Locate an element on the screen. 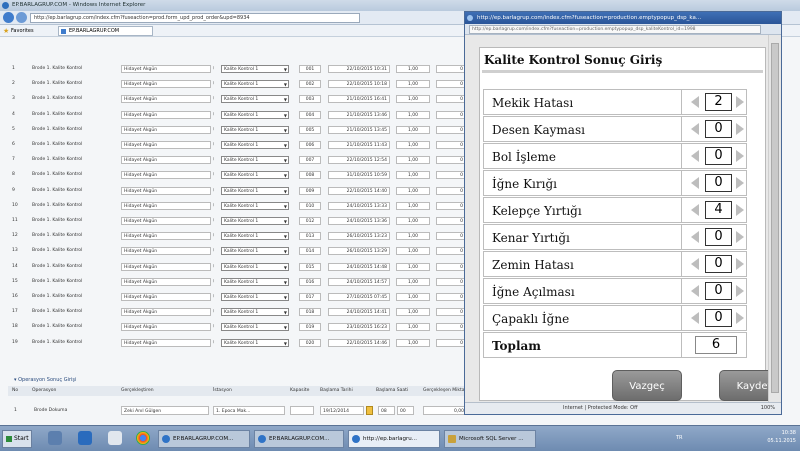 The width and height of the screenshot is (800, 451). row-datetime-field: 21/10/2015 16:41 is located at coordinates (359, 99).